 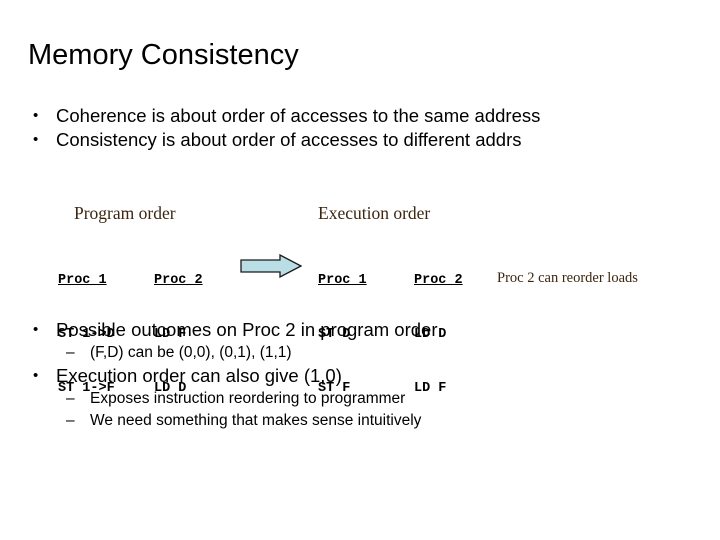 What do you see at coordinates (374, 213) in the screenshot?
I see `execution-order-heading: Execution order` at bounding box center [374, 213].